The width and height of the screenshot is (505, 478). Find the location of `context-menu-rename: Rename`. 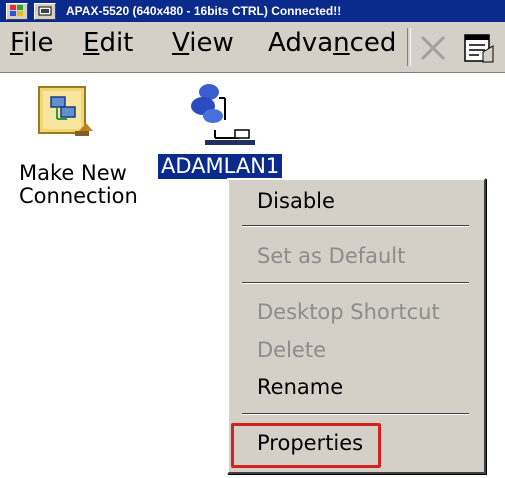

context-menu-rename: Rename is located at coordinates (300, 387).